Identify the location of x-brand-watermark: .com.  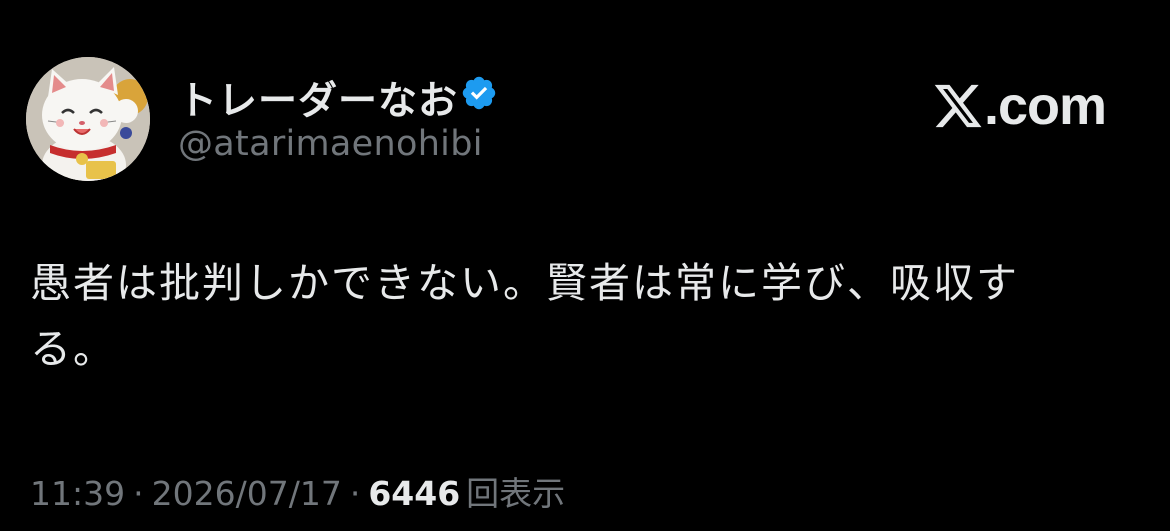
(1019, 106).